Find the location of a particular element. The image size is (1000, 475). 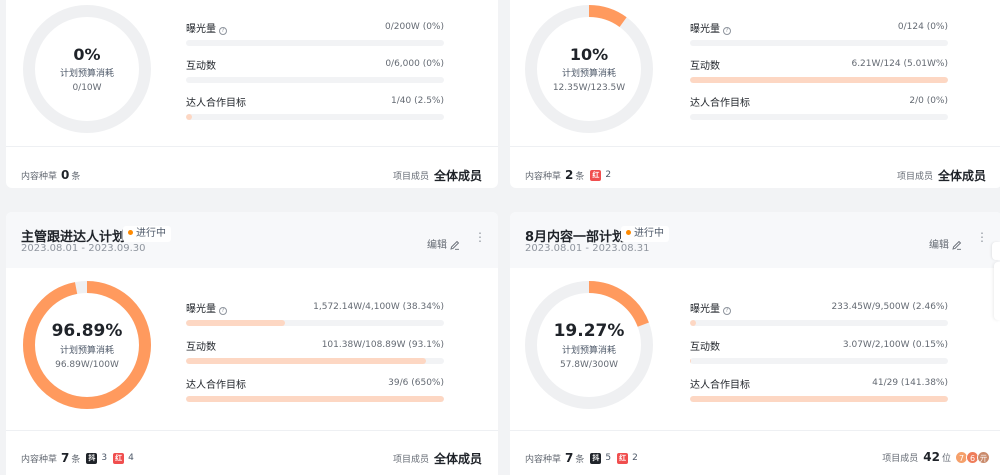

floating-side-tab is located at coordinates (996, 251).